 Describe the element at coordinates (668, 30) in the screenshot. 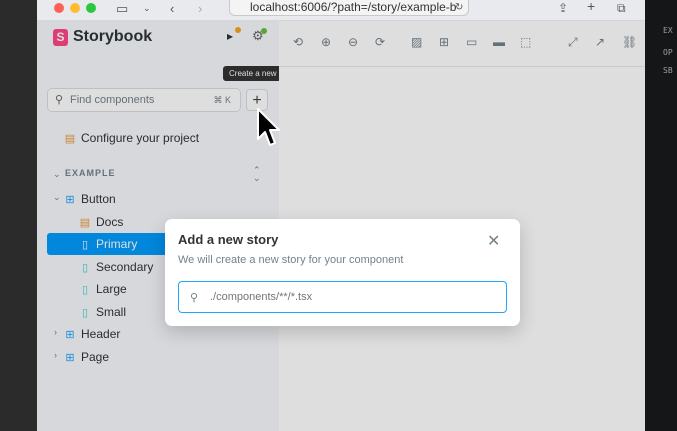

I see `editor-fragment: EX` at that location.